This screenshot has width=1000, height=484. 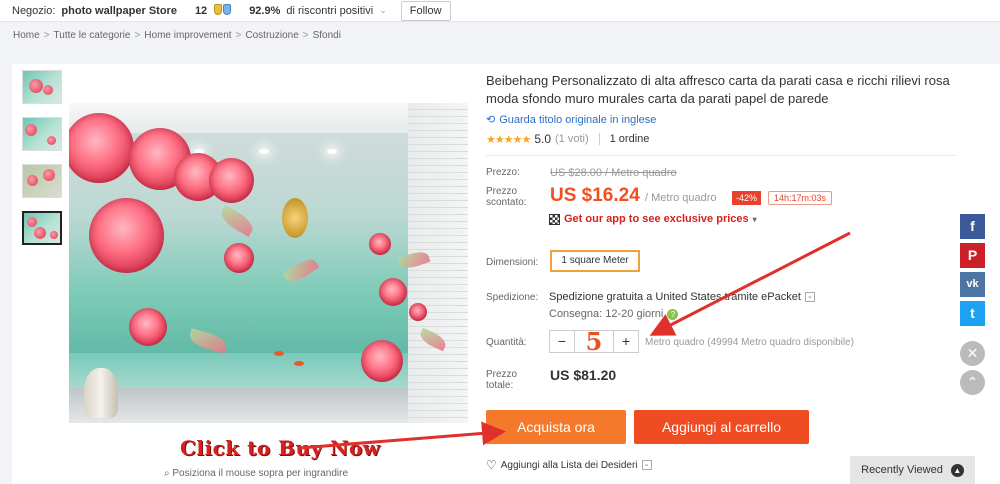 I want to click on quantity-increase-button: +, so click(x=626, y=341).